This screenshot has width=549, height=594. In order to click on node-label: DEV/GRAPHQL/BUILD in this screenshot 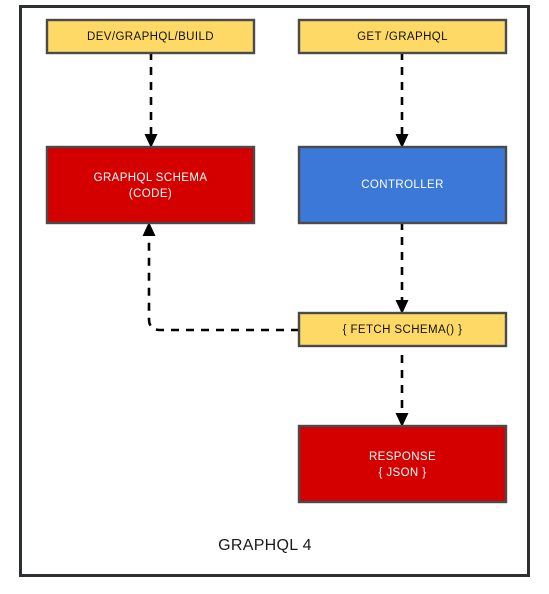, I will do `click(150, 37)`.